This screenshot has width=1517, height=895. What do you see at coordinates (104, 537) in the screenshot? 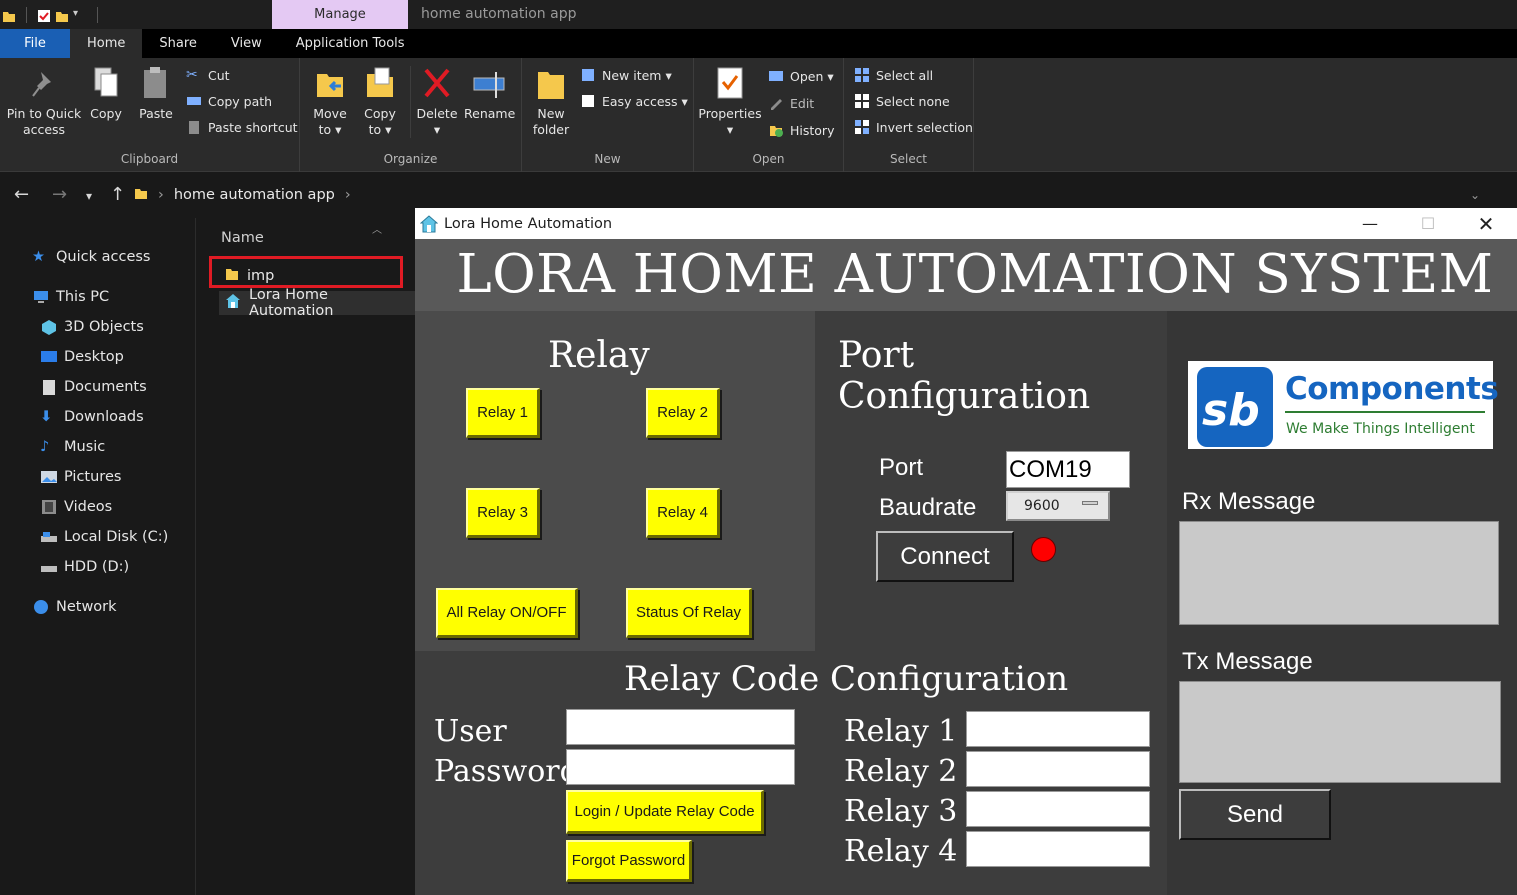
I see `sidebar-item-local-disk-c: Local Disk (C:)` at bounding box center [104, 537].